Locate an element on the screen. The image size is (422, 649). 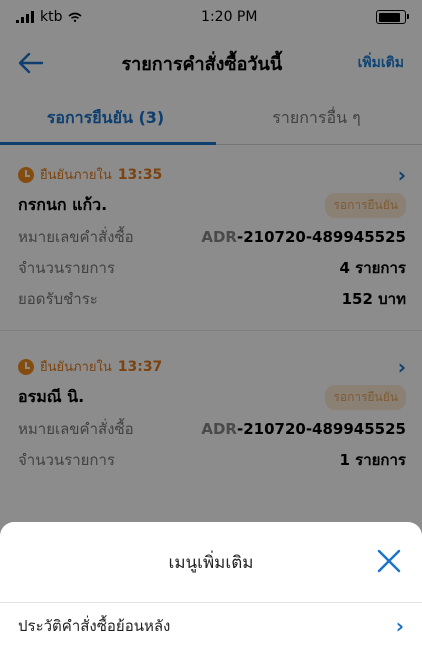
sheet-title: เมนูเพิ่มเติม is located at coordinates (211, 562).